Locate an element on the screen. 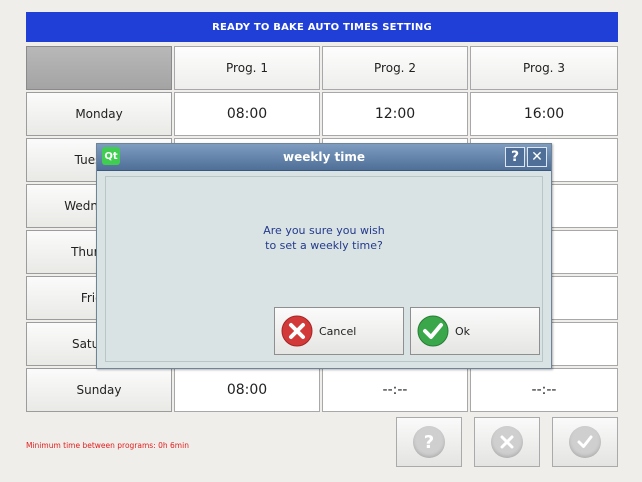 The height and width of the screenshot is (482, 642). cancel-button: Cancel is located at coordinates (339, 331).